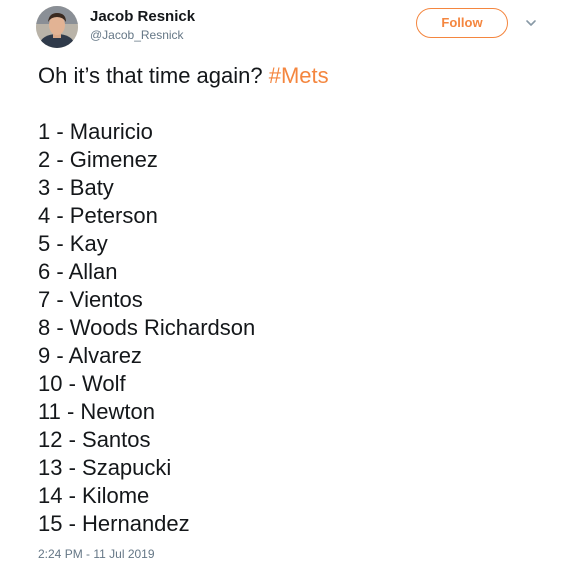 This screenshot has width=575, height=567. What do you see at coordinates (94, 439) in the screenshot?
I see `lineup-item: 12 - Santos` at bounding box center [94, 439].